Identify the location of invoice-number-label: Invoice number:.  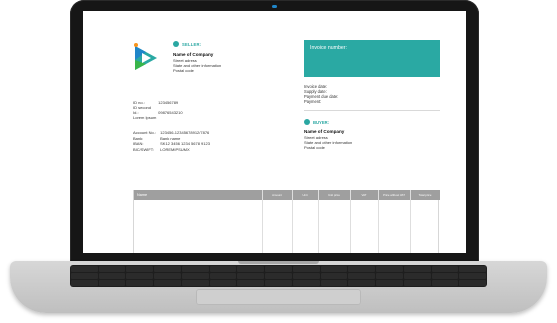
(328, 48).